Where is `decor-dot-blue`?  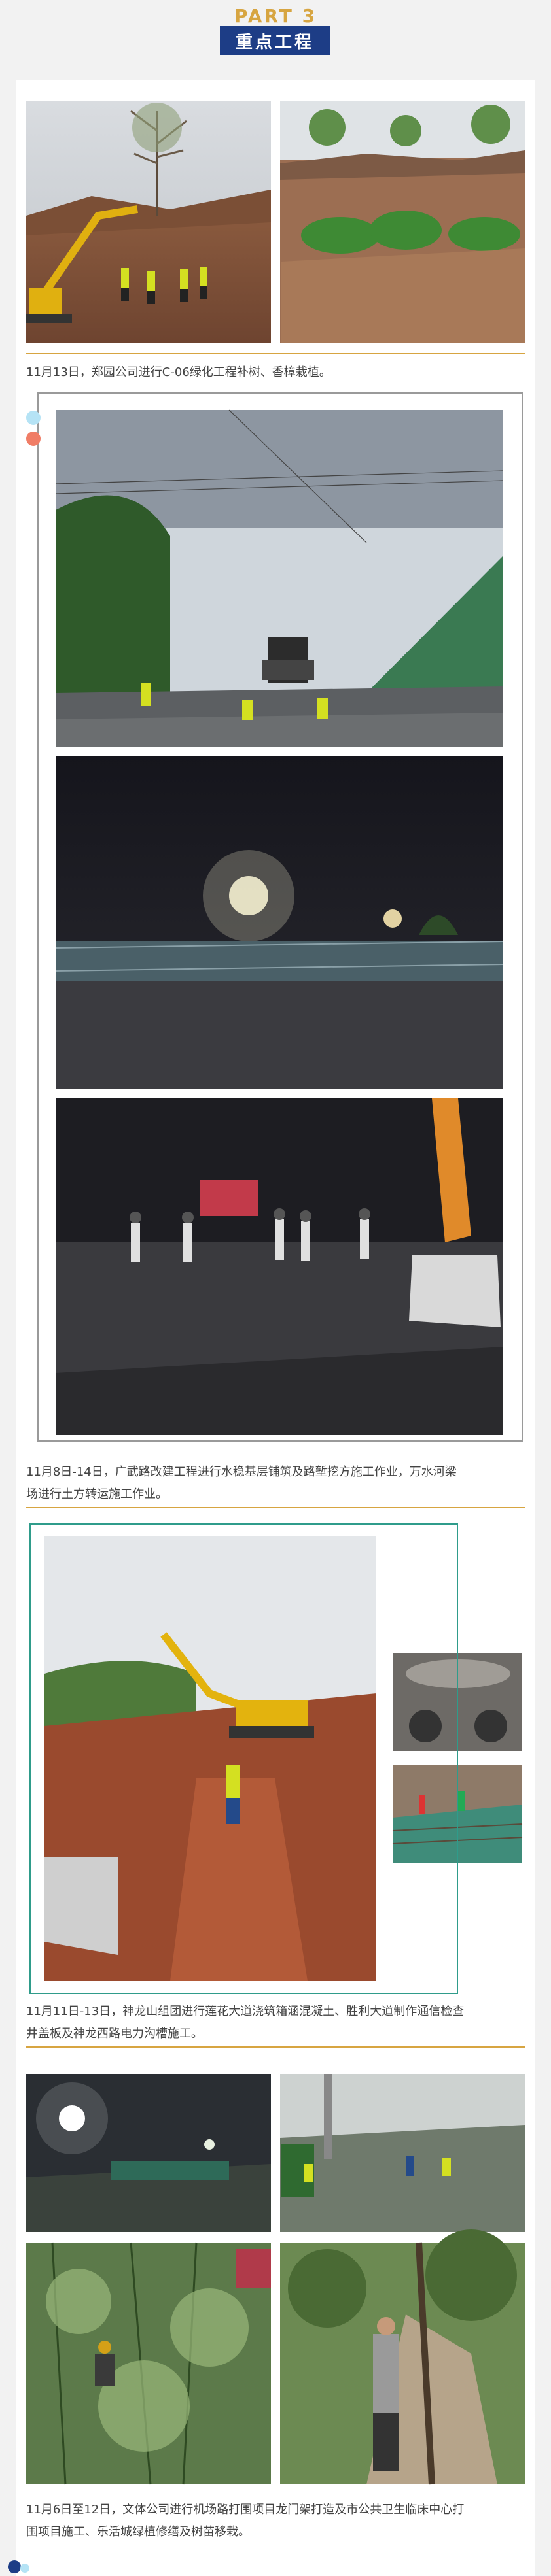 decor-dot-blue is located at coordinates (33, 418).